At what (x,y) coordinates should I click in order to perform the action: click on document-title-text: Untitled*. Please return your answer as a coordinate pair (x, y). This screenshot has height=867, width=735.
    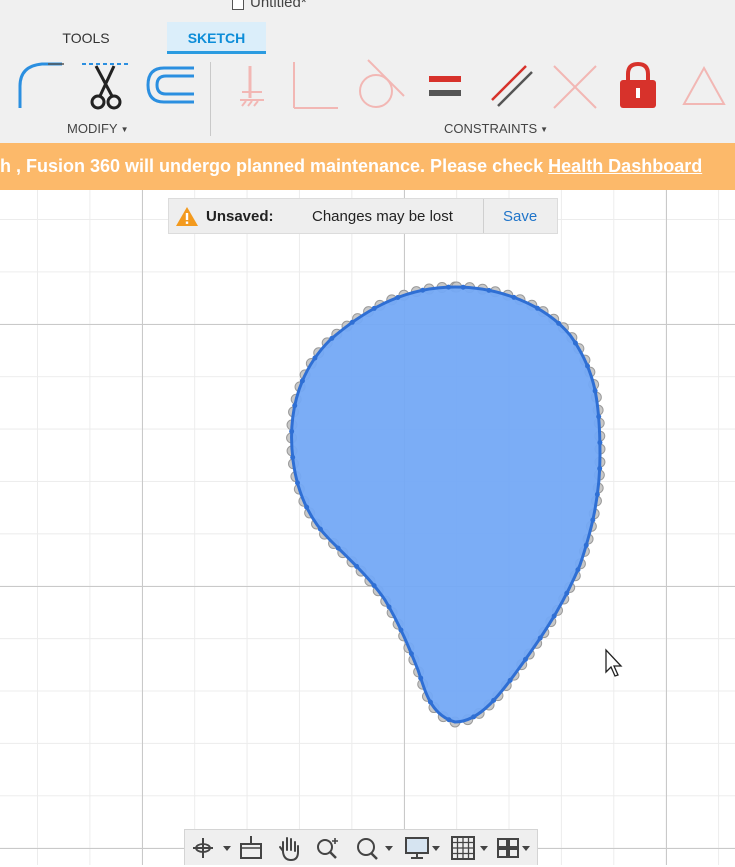
    Looking at the image, I should click on (278, 5).